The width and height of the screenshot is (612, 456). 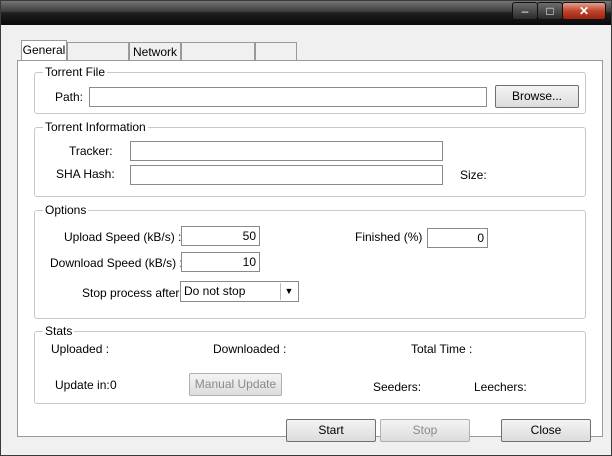 I want to click on update-in-value: 0, so click(x=113, y=385).